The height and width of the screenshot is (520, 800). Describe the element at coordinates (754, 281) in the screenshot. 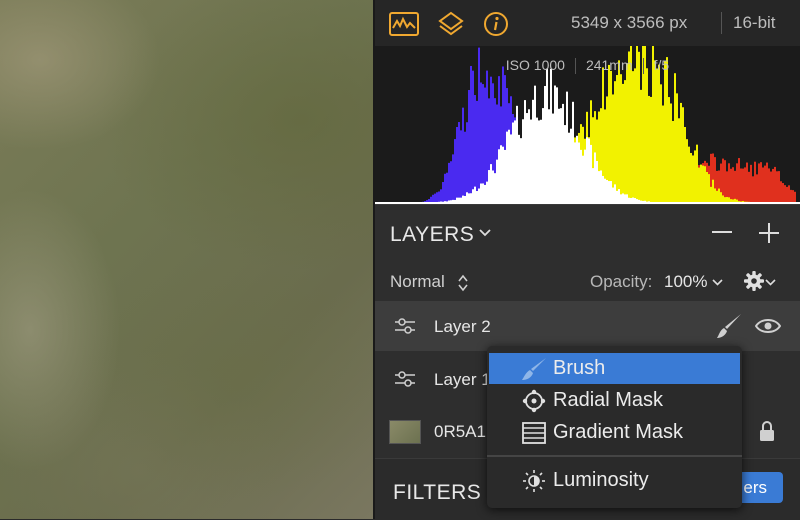

I see `gear-icon` at that location.